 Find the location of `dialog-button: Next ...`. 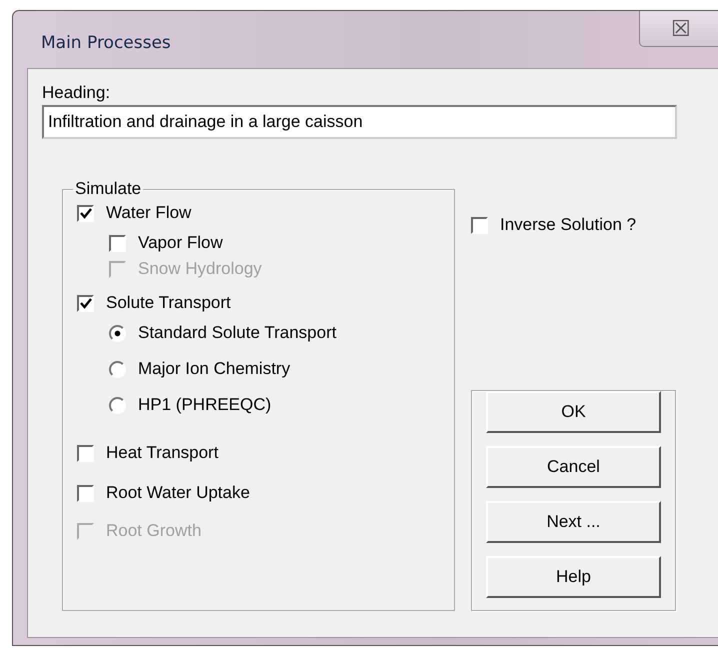

dialog-button: Next ... is located at coordinates (573, 522).